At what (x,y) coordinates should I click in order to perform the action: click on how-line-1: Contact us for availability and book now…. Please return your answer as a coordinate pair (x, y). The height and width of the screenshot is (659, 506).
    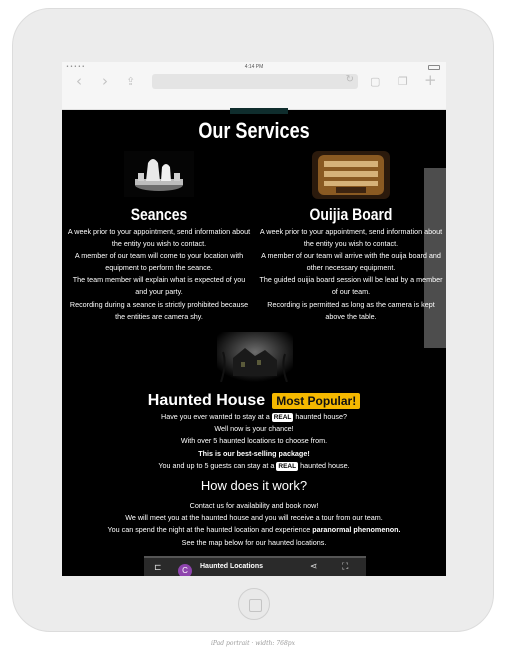
    Looking at the image, I should click on (254, 505).